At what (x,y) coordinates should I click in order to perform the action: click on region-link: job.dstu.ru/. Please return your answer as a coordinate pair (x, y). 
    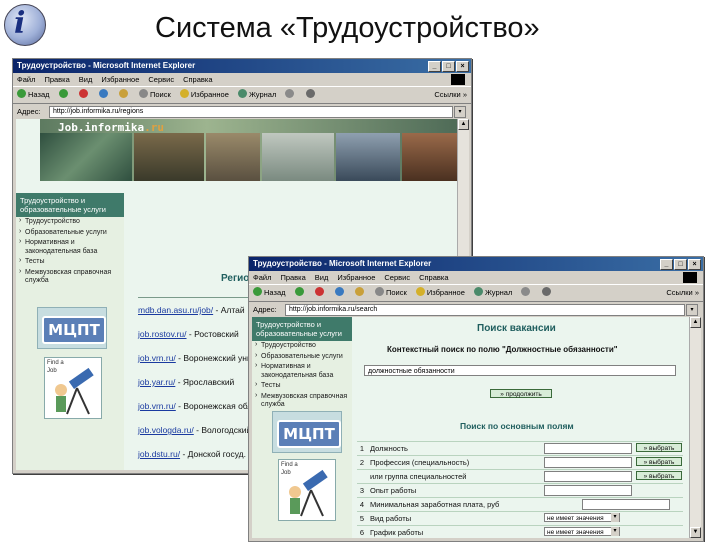
    Looking at the image, I should click on (159, 454).